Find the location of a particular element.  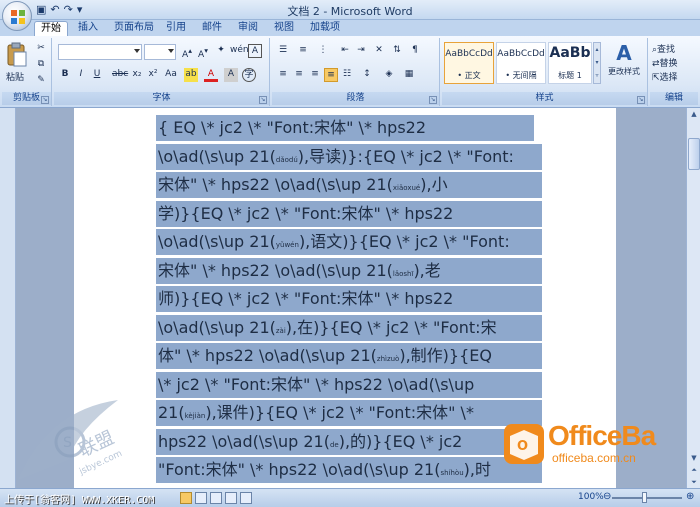

increase-indent-icon: ⇥ is located at coordinates (361, 51).